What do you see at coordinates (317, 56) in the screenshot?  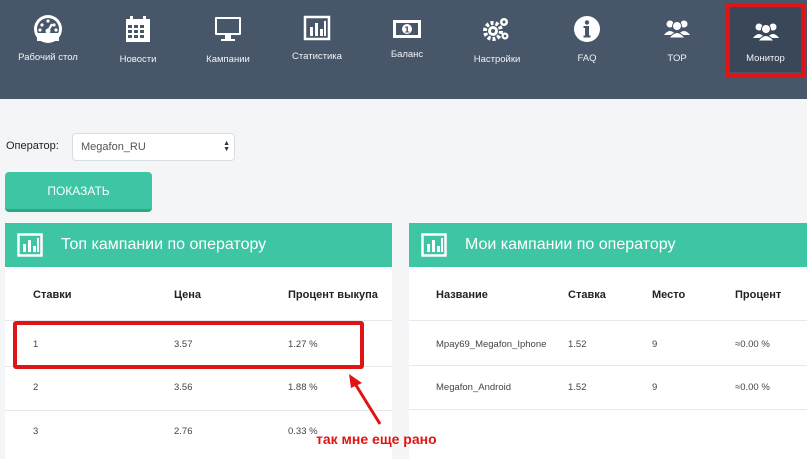 I see `nav-label: Статистика` at bounding box center [317, 56].